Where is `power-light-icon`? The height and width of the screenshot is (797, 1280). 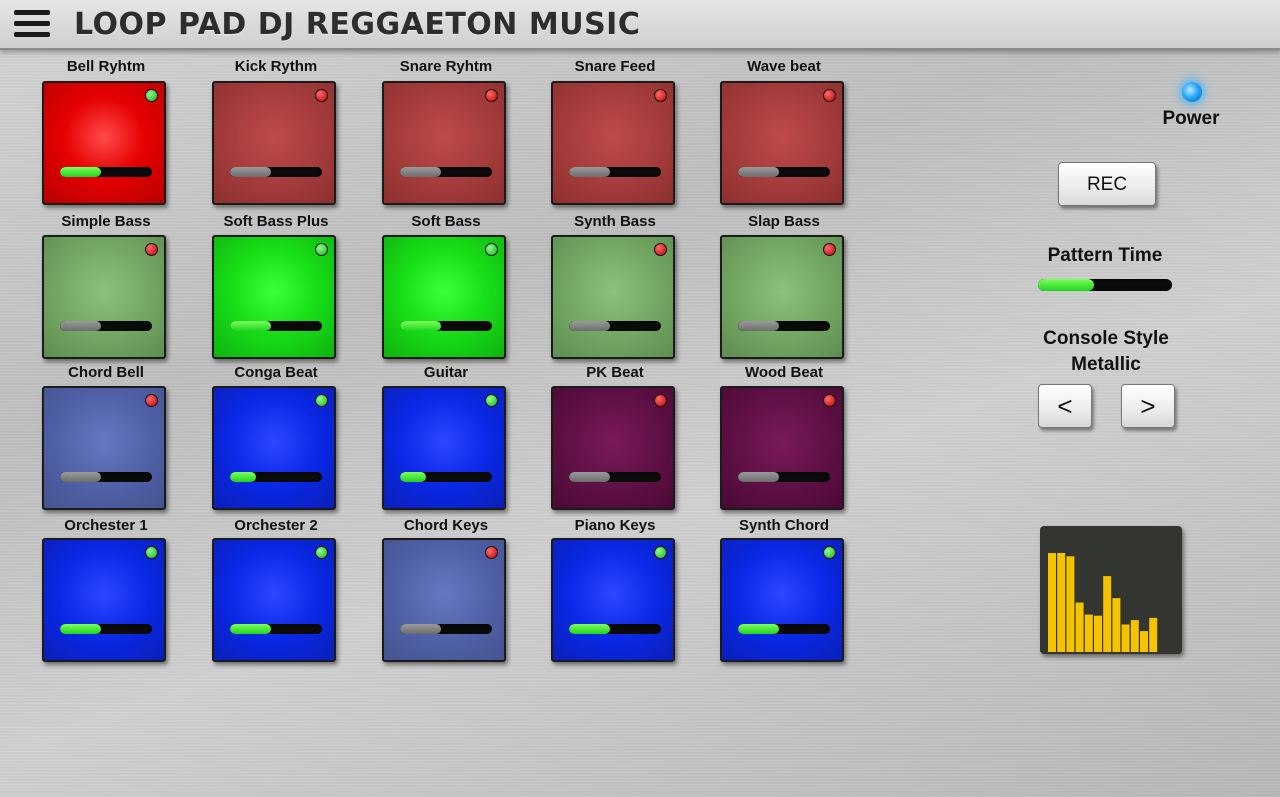
power-light-icon is located at coordinates (1192, 92).